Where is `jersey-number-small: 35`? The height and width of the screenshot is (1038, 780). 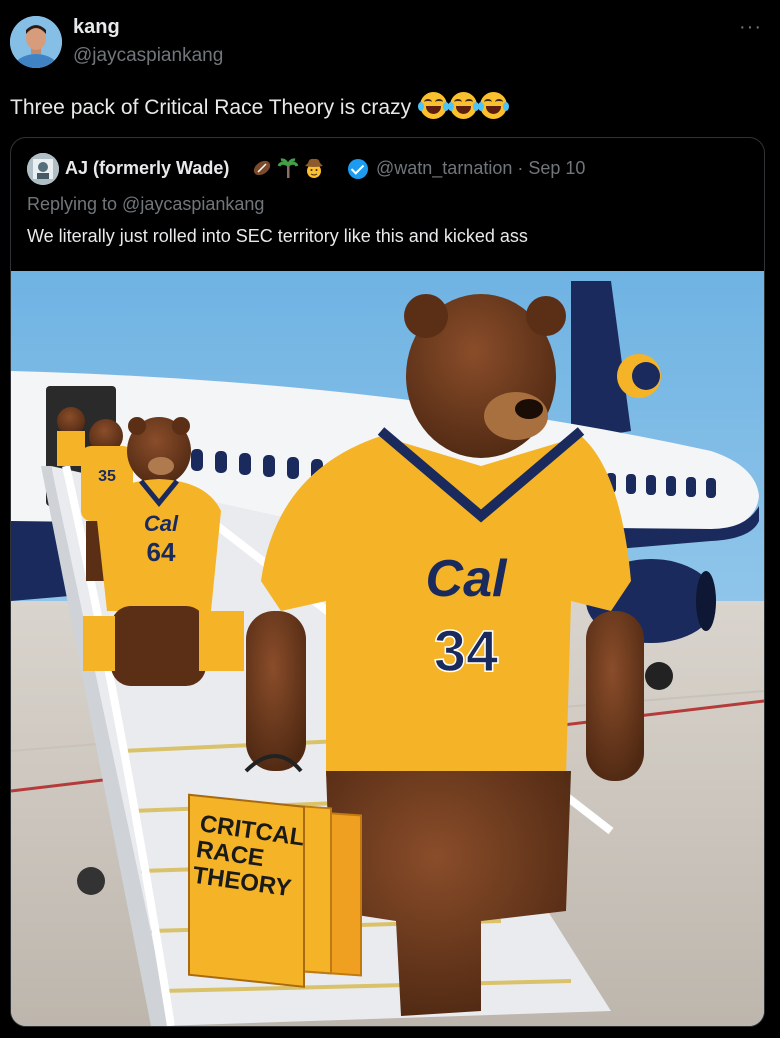 jersey-number-small: 35 is located at coordinates (107, 476).